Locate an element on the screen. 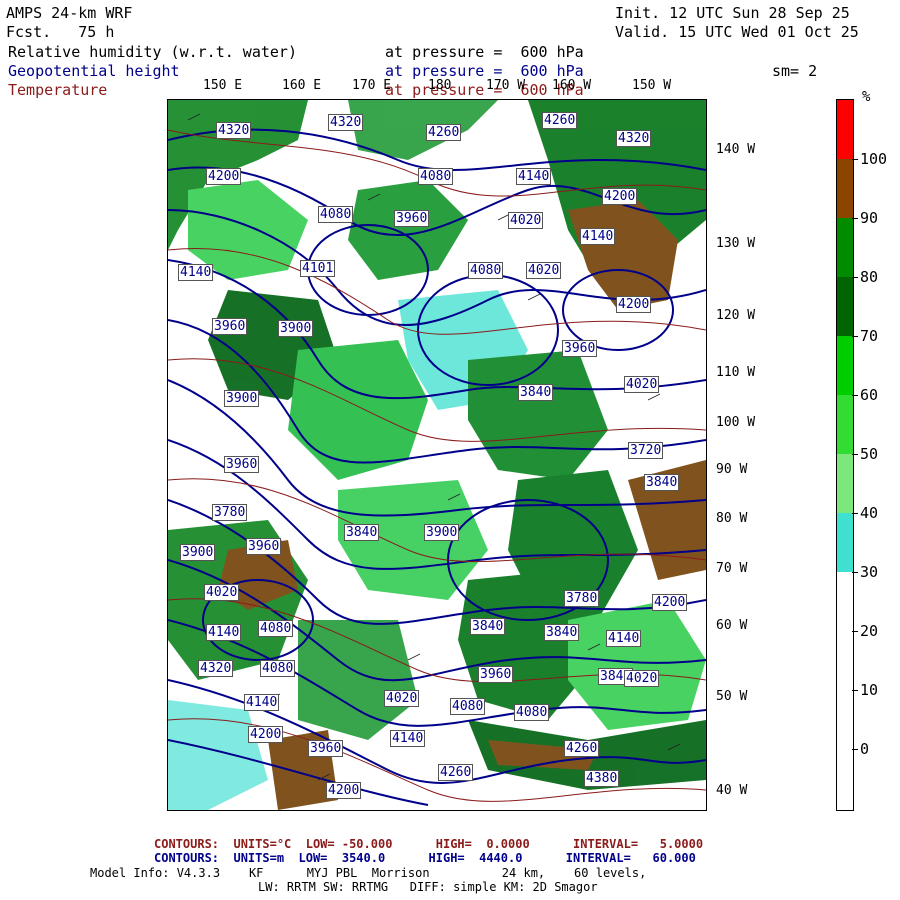  colorbar is located at coordinates (845, 455).